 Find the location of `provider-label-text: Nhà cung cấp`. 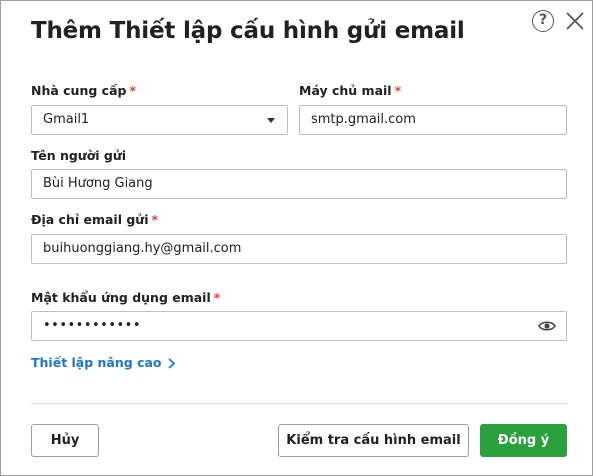

provider-label-text: Nhà cung cấp is located at coordinates (79, 90).